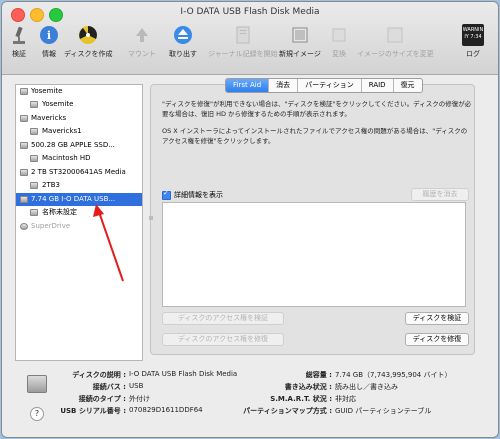 This screenshot has width=500, height=439. I want to click on journal-toolbar-button: ジャーナル記録を開始, so click(243, 41).